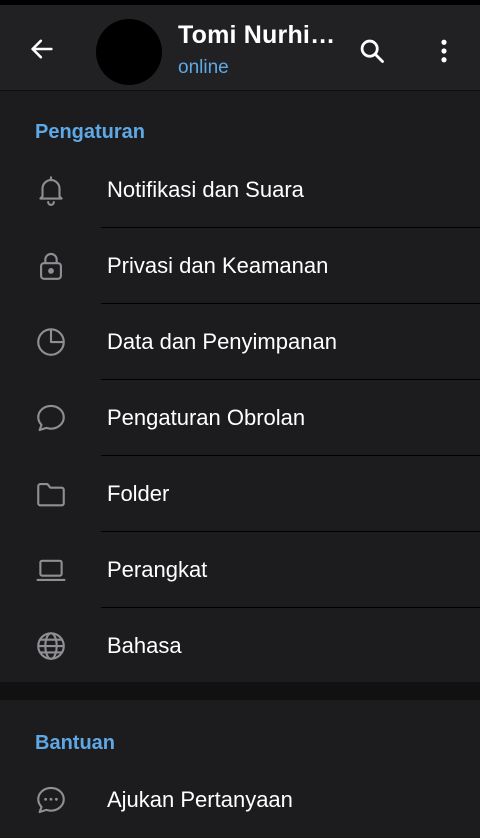 Image resolution: width=480 pixels, height=838 pixels. What do you see at coordinates (205, 189) in the screenshot?
I see `settings-item-label: Notifikasi dan Suara` at bounding box center [205, 189].